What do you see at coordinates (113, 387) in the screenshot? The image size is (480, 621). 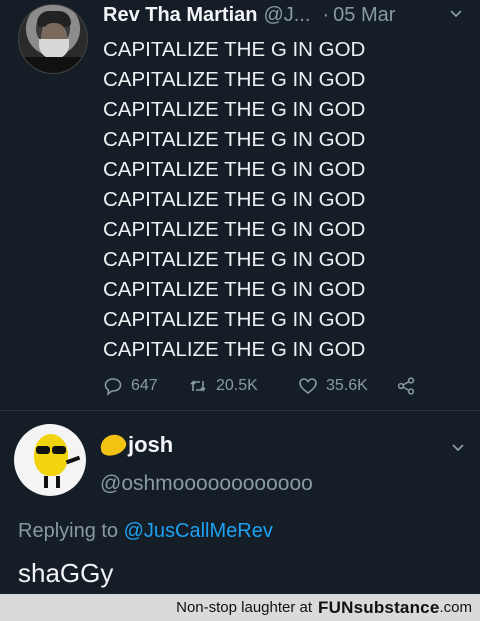 I see `reply-icon` at bounding box center [113, 387].